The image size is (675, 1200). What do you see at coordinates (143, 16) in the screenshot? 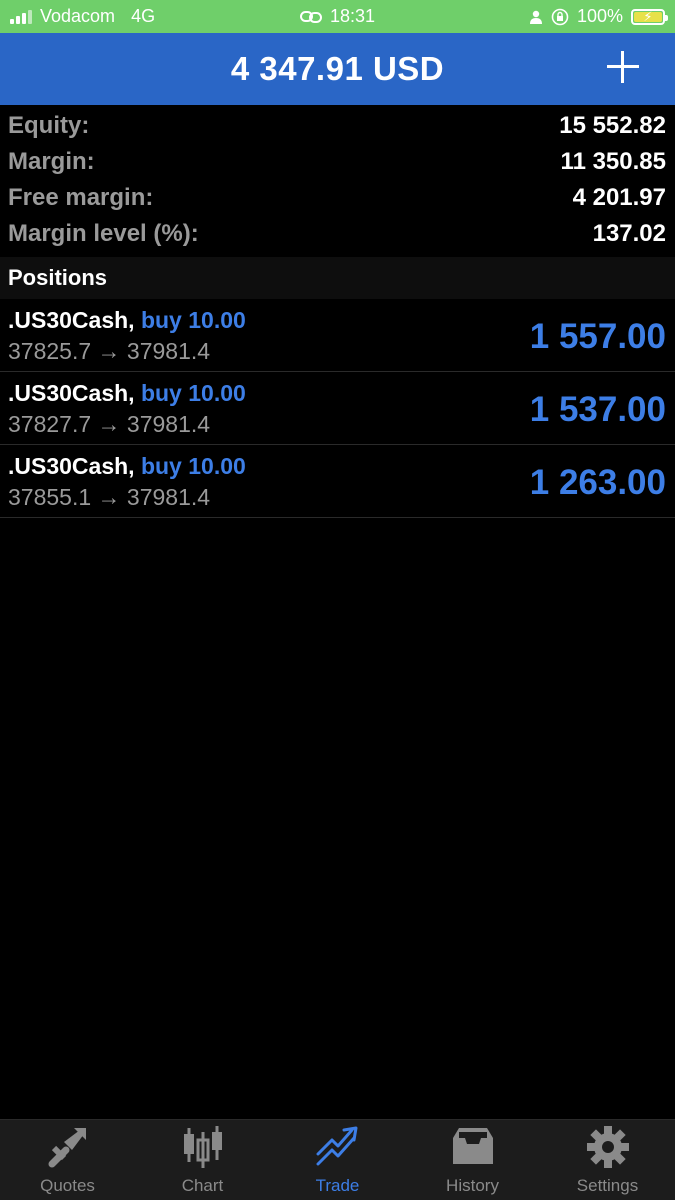
I see `network-type: 4G` at bounding box center [143, 16].